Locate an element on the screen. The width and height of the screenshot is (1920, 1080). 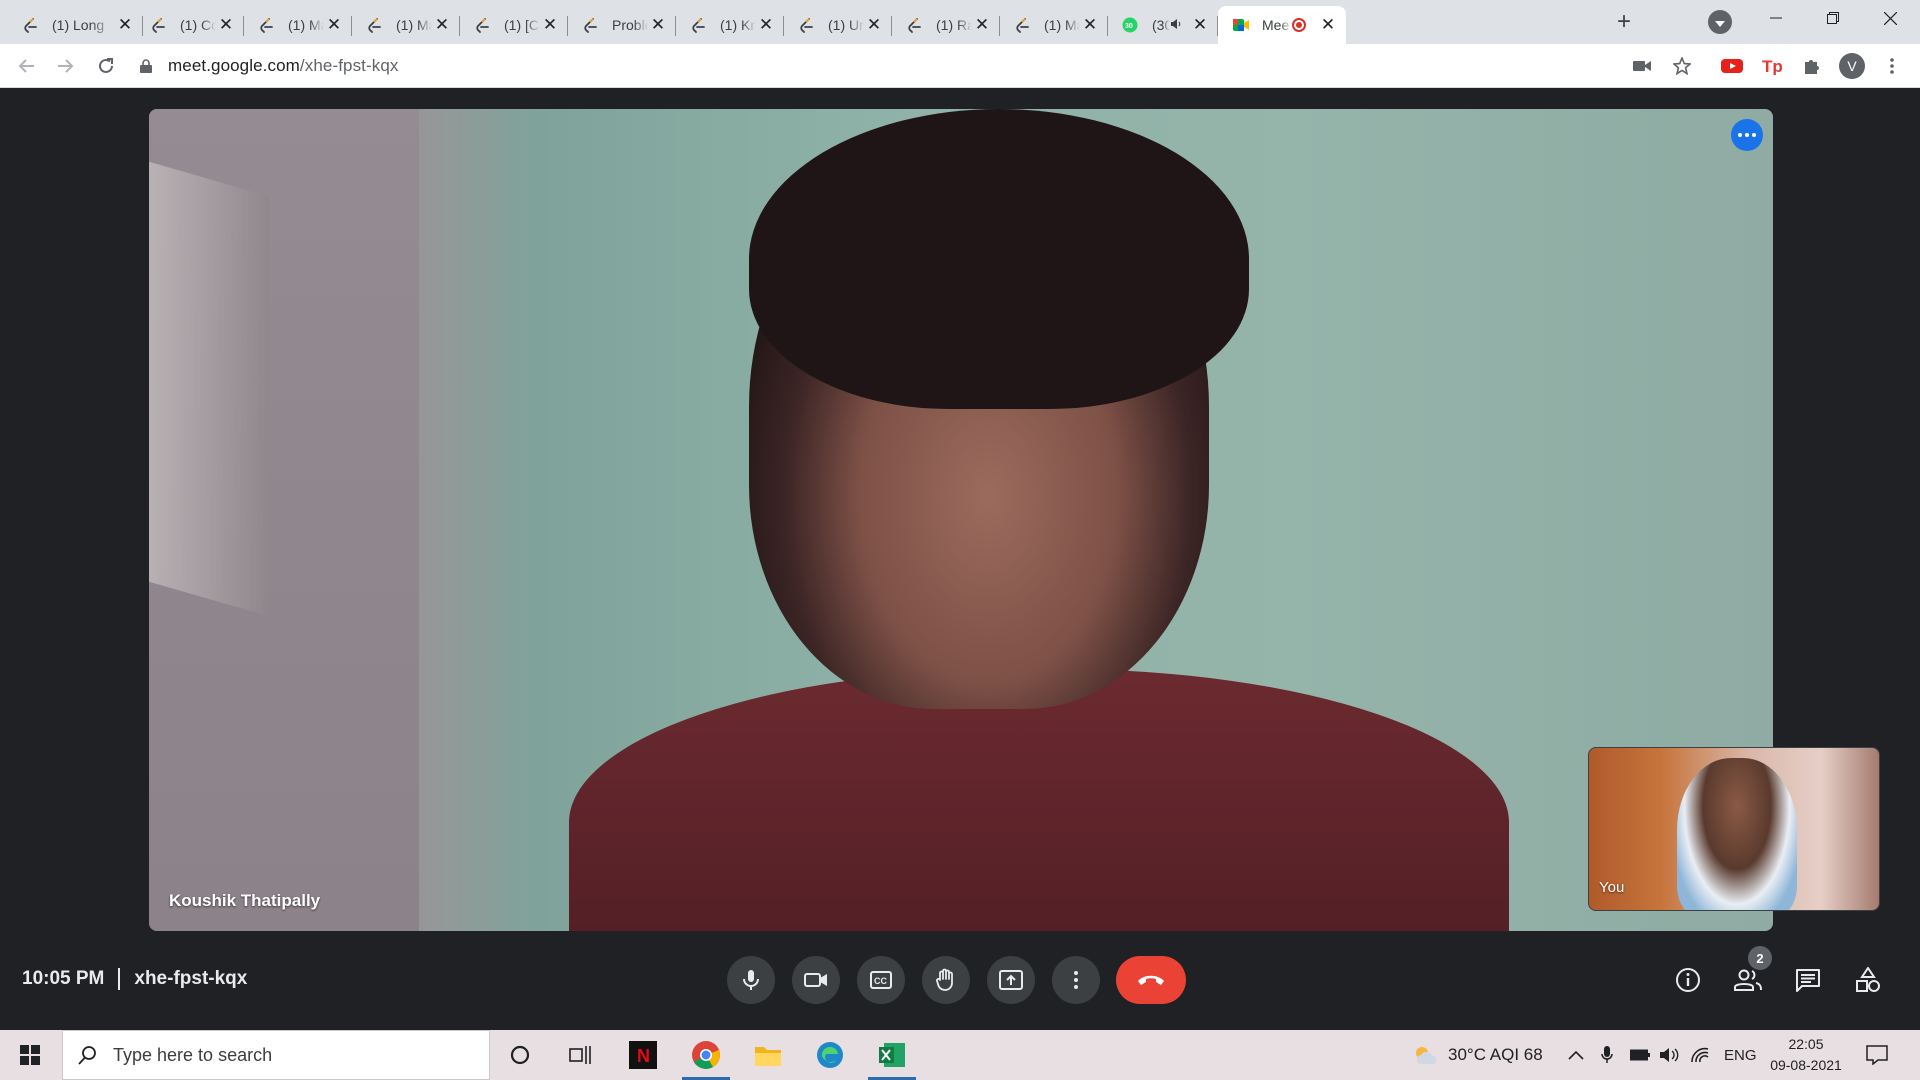
chrome-icon is located at coordinates (706, 1055).